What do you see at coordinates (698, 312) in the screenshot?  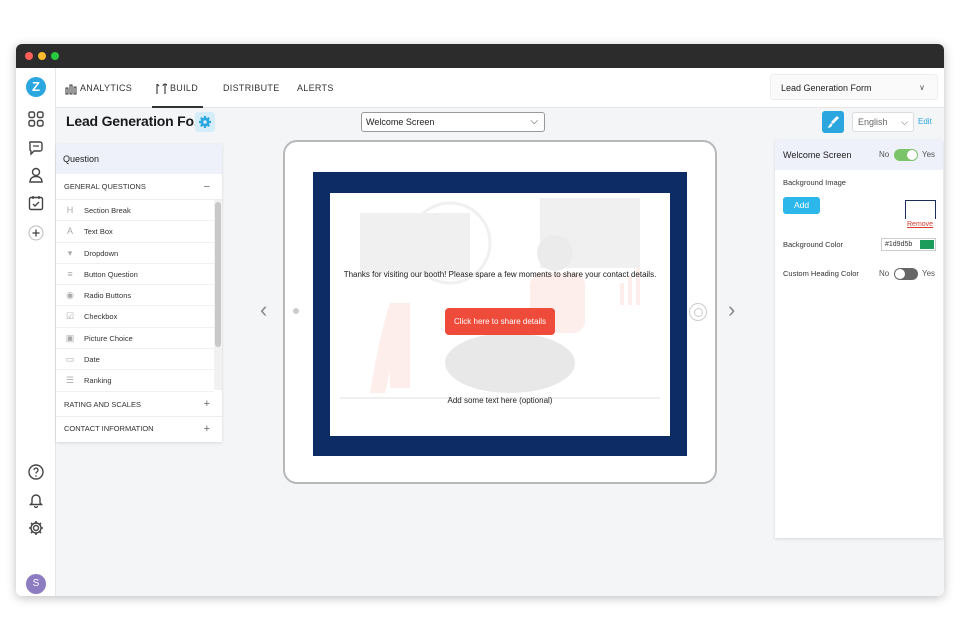 I see `tablet-home-button` at bounding box center [698, 312].